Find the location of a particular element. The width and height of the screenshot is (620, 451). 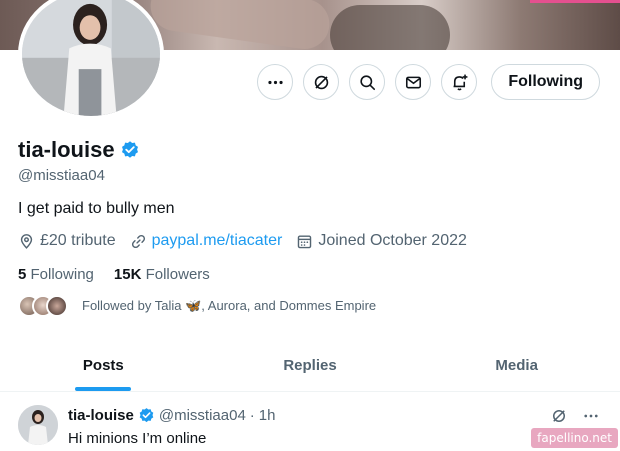

message-button is located at coordinates (413, 82).